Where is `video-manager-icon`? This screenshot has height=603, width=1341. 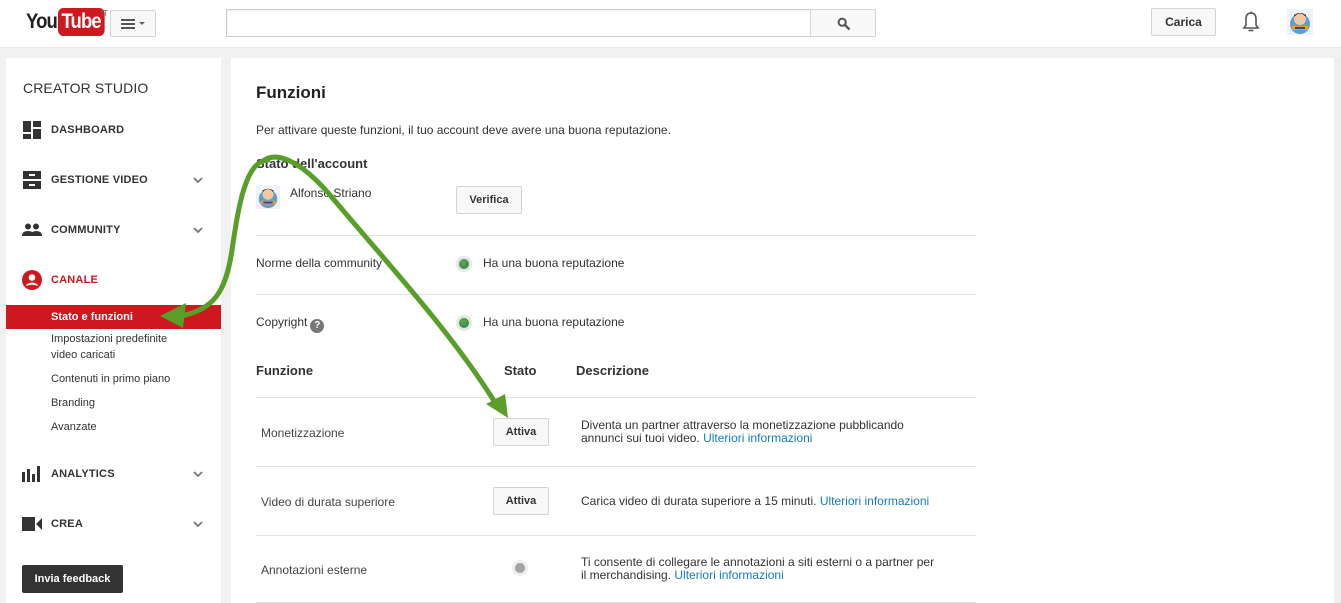 video-manager-icon is located at coordinates (32, 180).